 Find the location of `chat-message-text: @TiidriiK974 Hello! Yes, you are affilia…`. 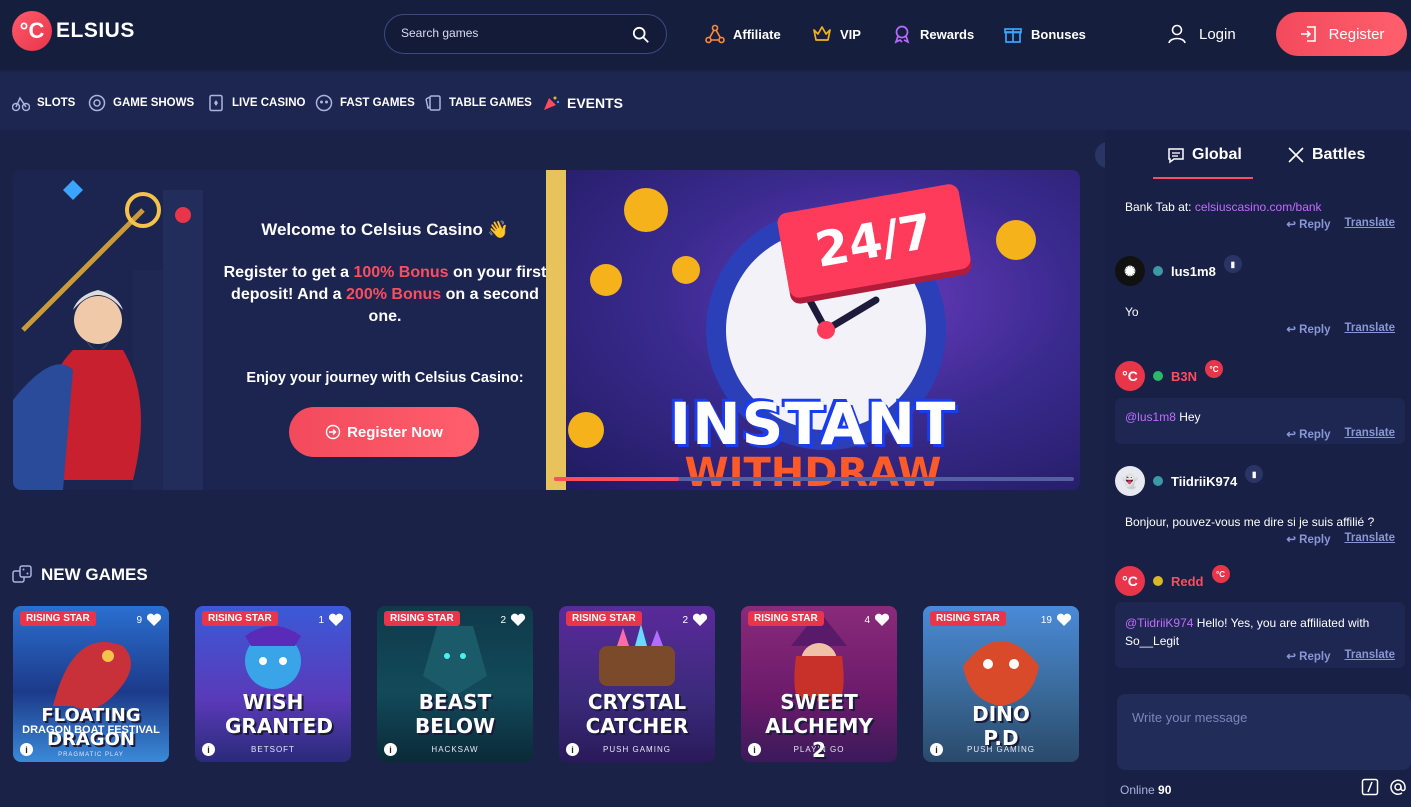

chat-message-text: @TiidriiK974 Hello! Yes, you are affilia… is located at coordinates (1260, 632).